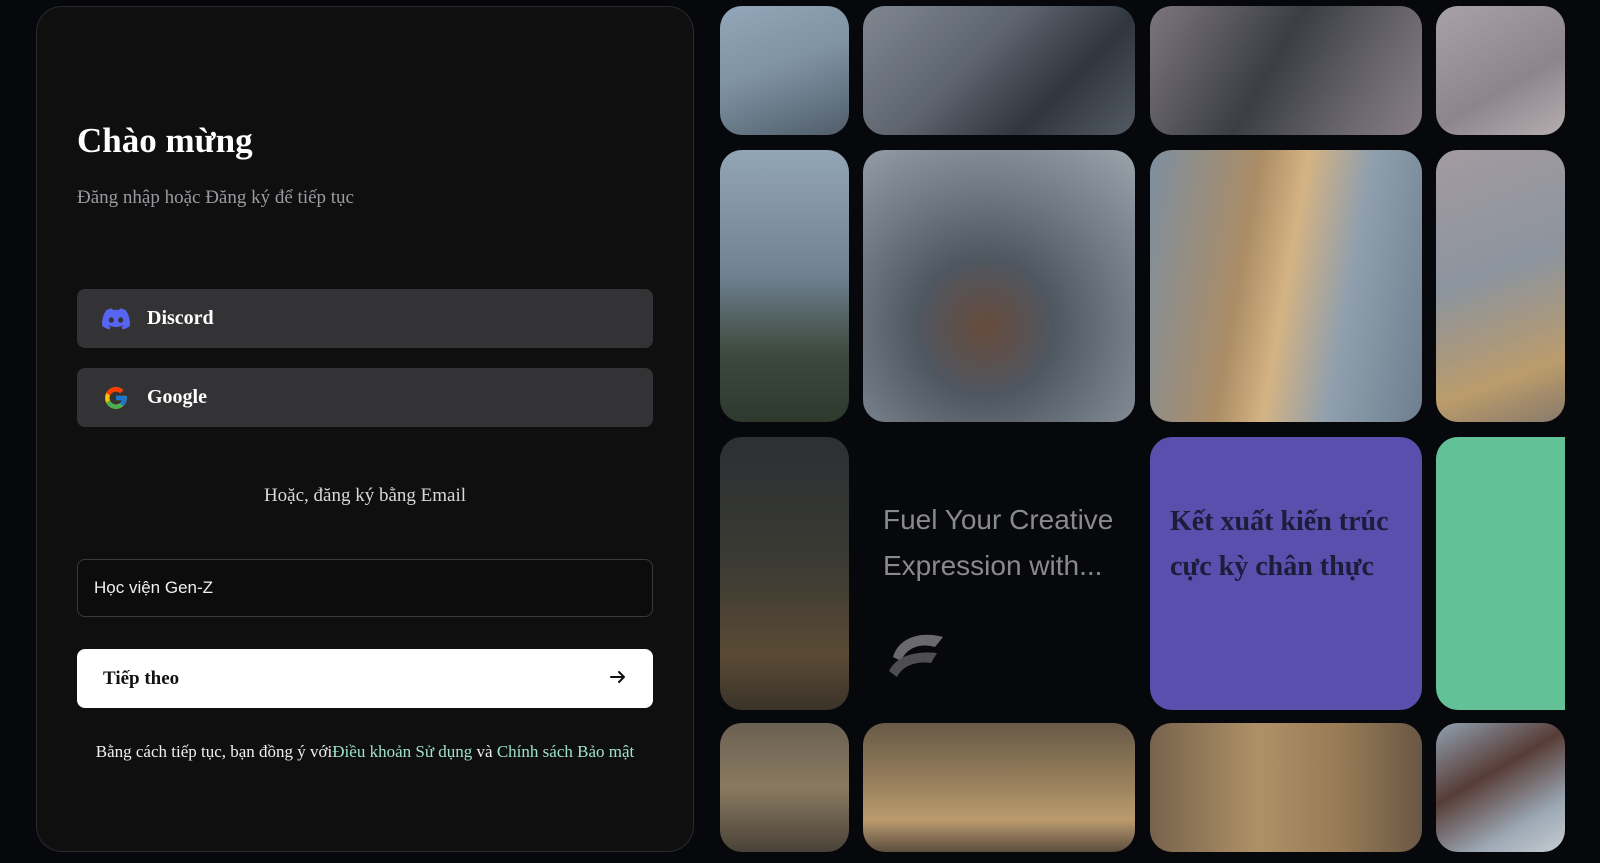 Image resolution: width=1600 pixels, height=863 pixels. I want to click on brand-logo-icon, so click(917, 655).